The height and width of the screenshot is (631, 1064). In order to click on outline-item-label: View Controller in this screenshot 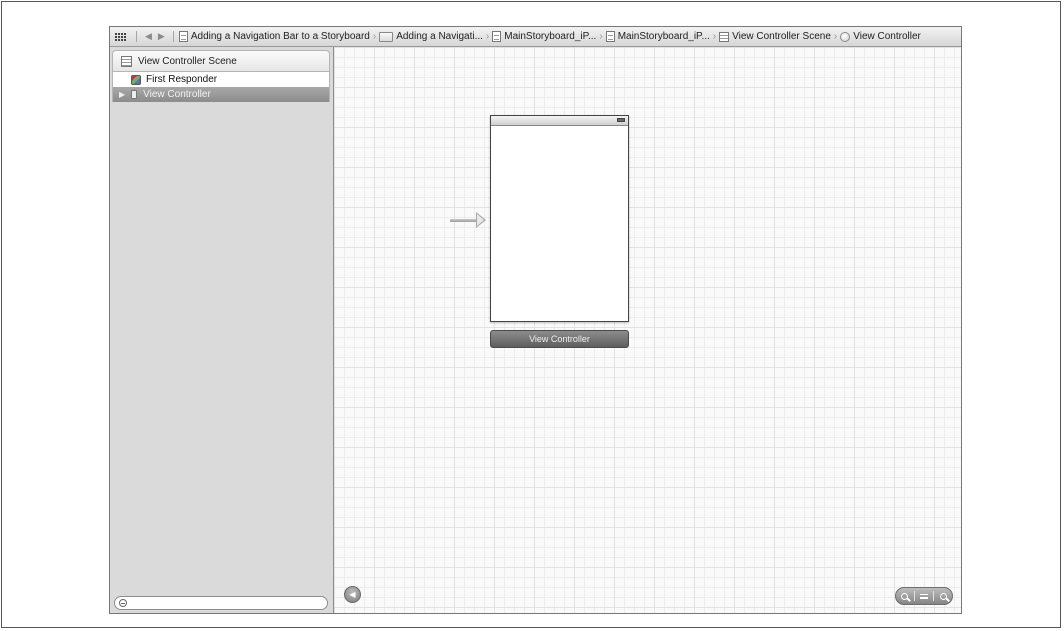, I will do `click(177, 94)`.